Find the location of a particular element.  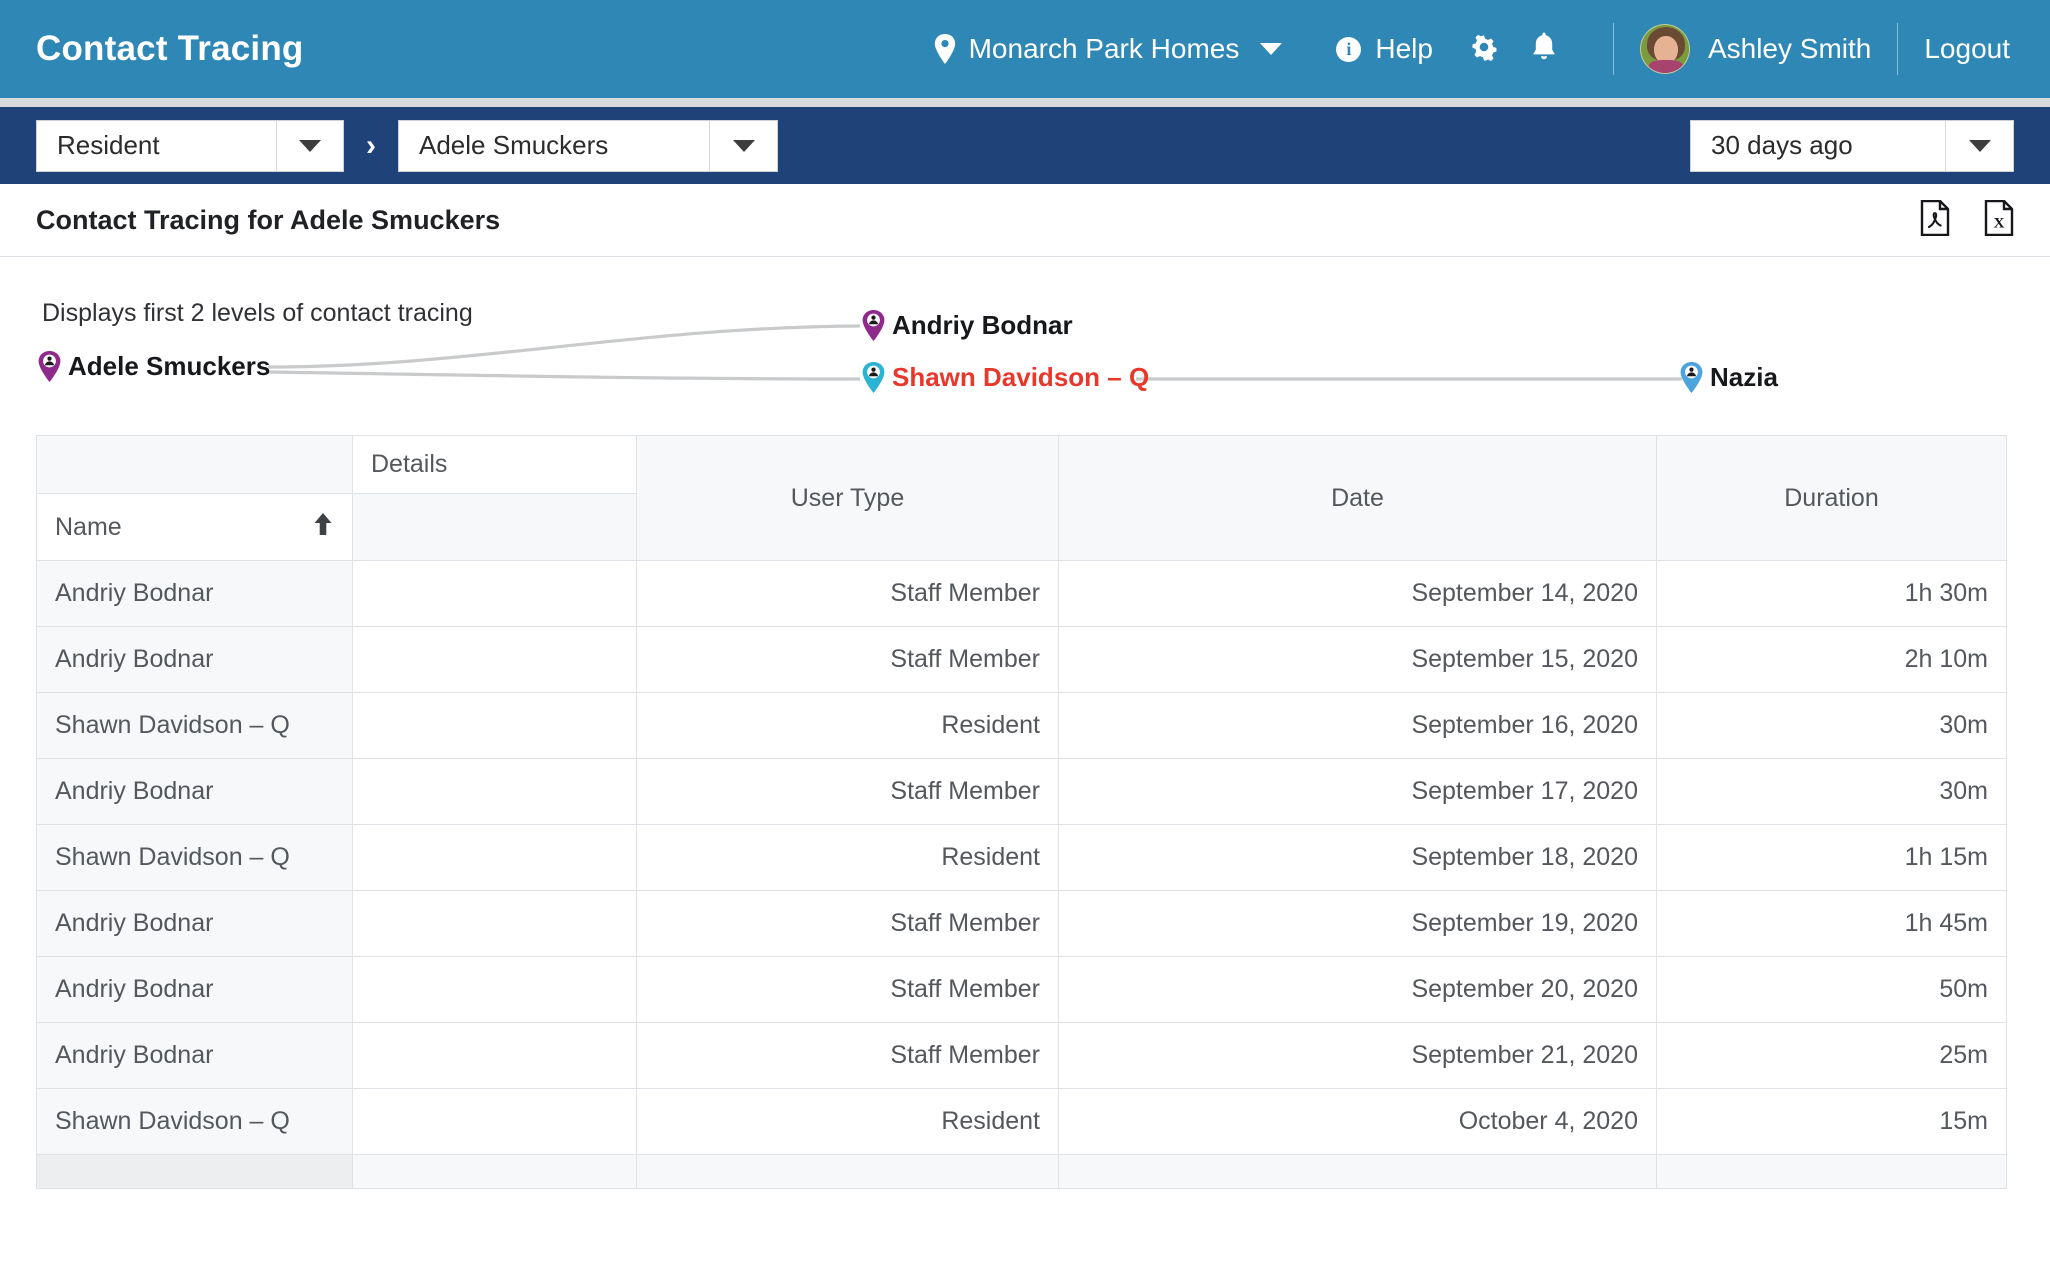

table-header: Details User Type Date Duration Name is located at coordinates (1021, 498).